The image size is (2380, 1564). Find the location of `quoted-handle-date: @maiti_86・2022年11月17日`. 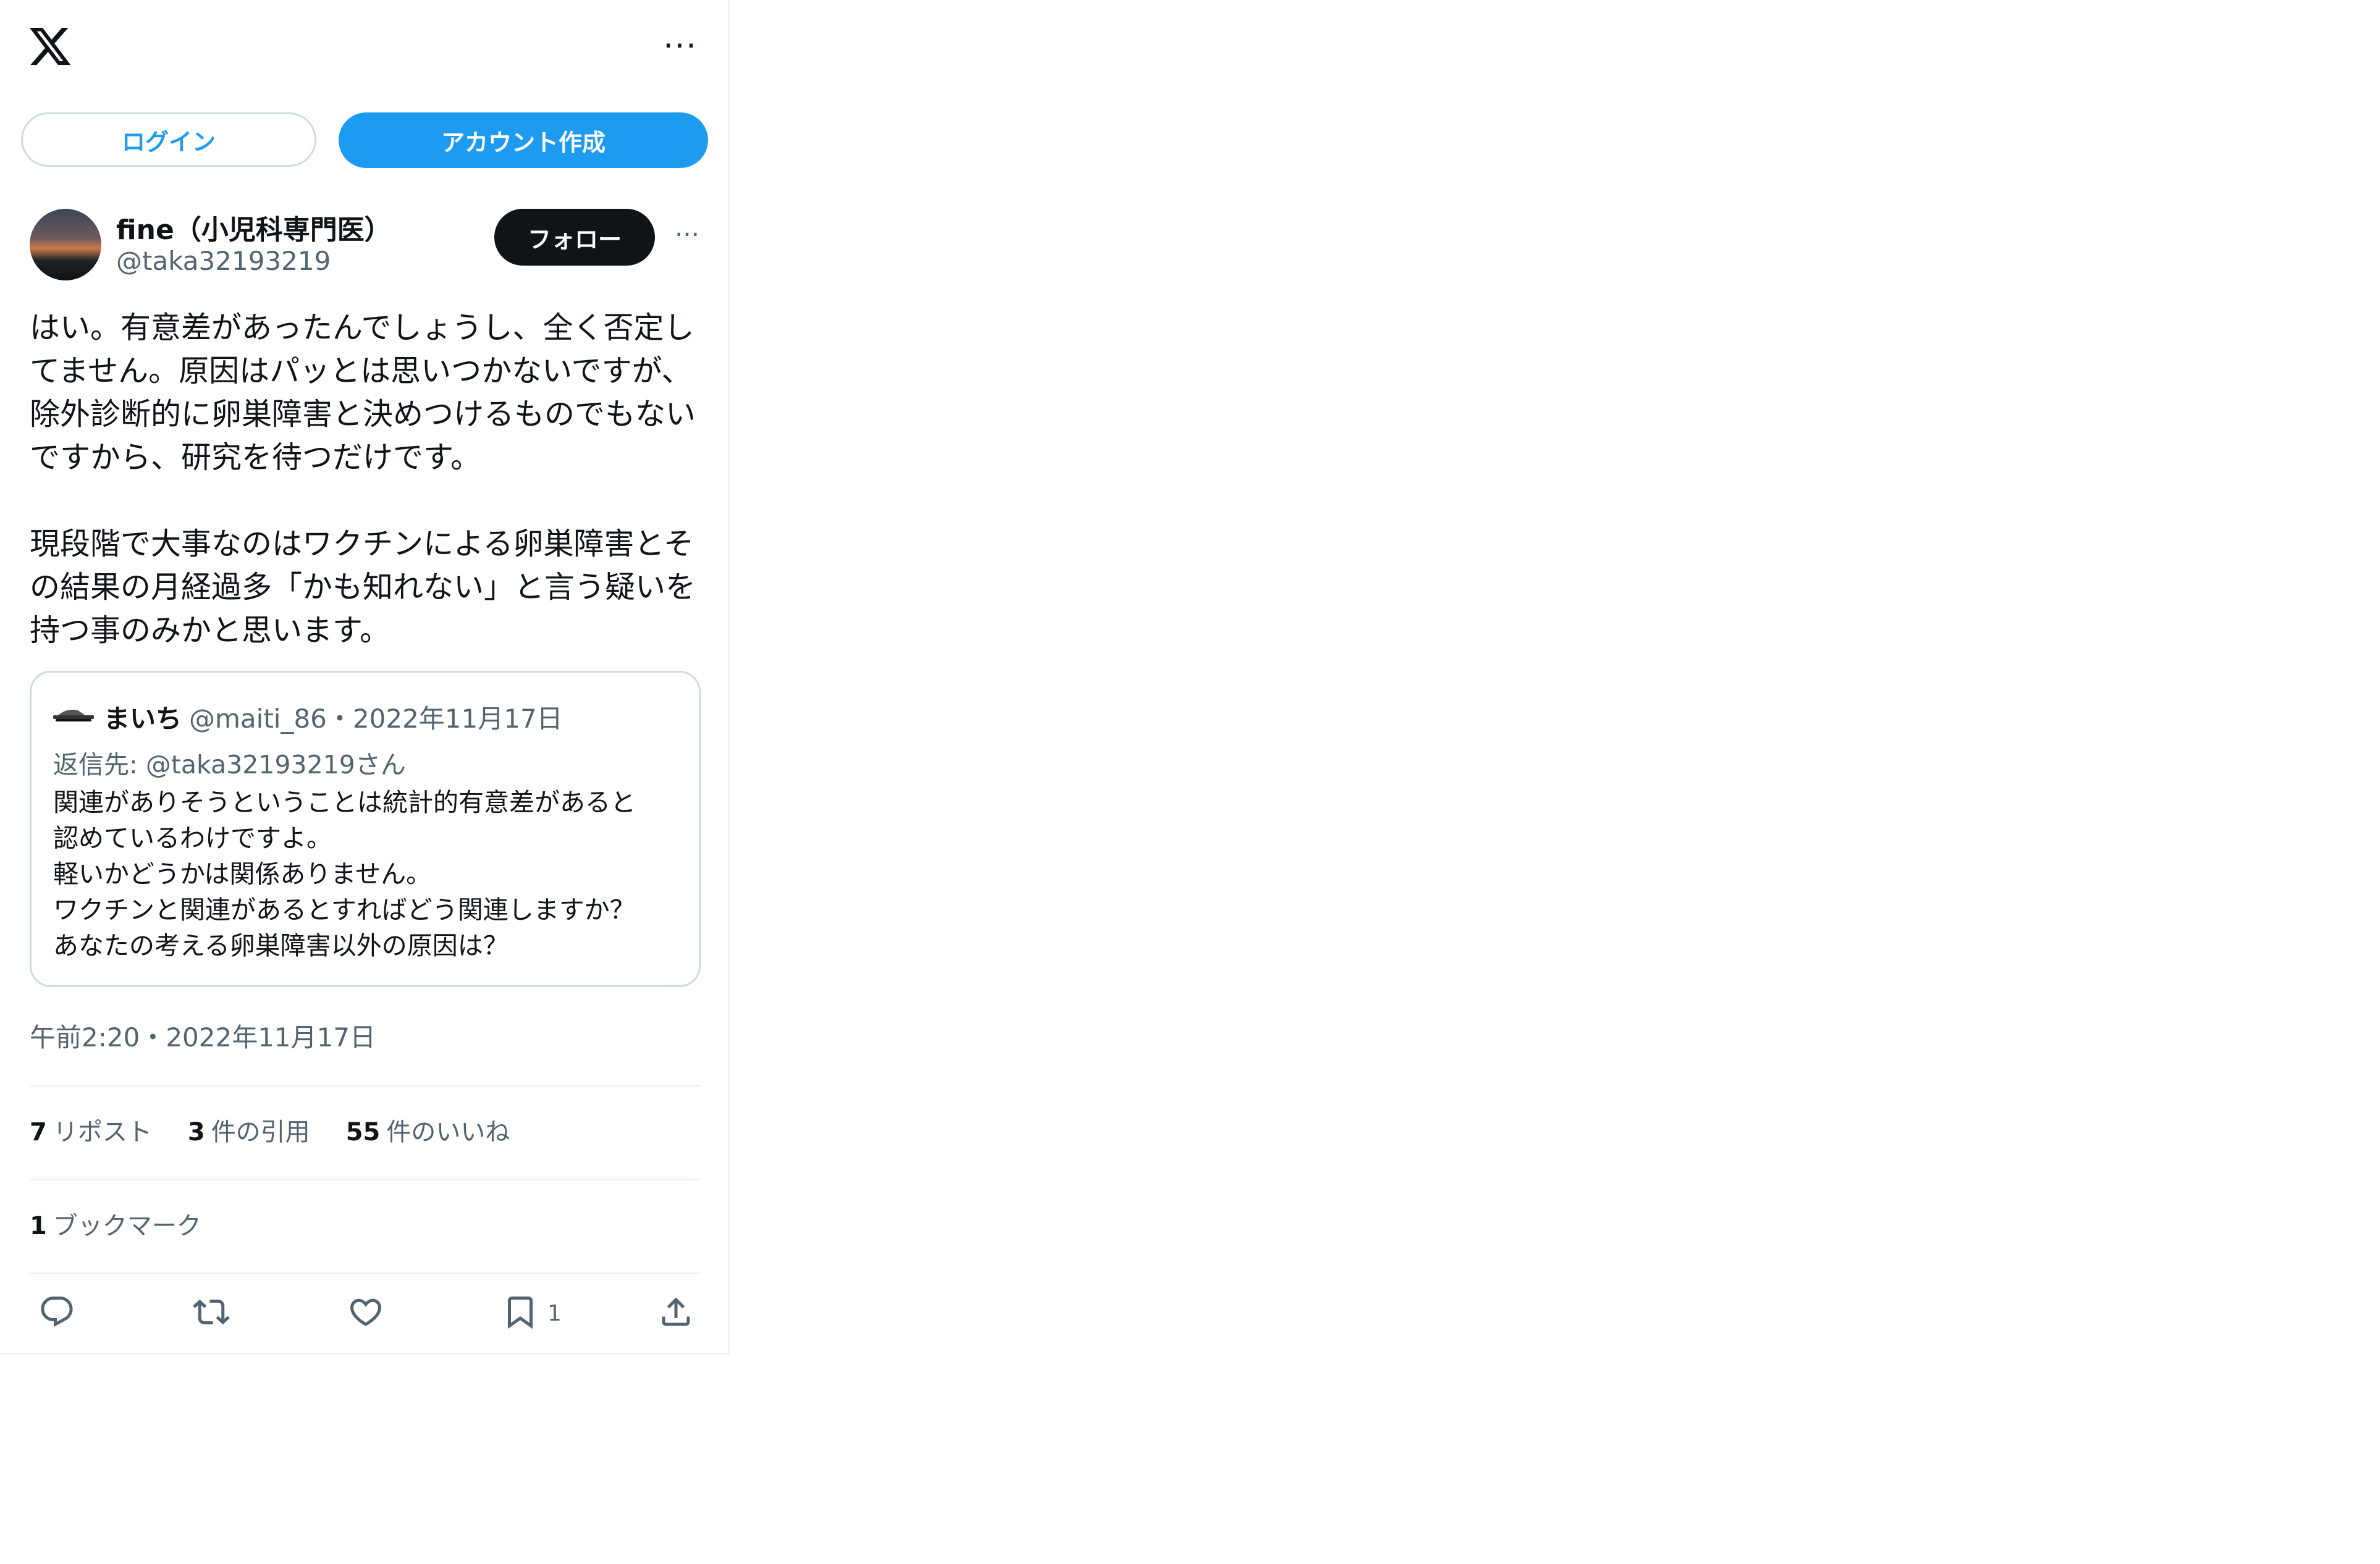

quoted-handle-date: @maiti_86・2022年11月17日 is located at coordinates (376, 719).